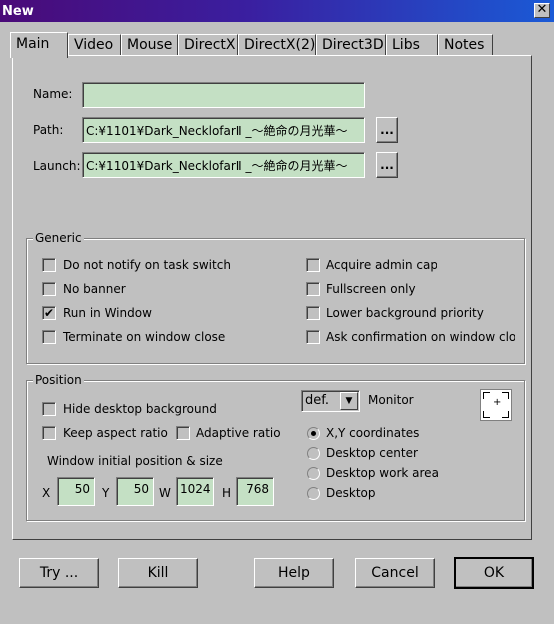 This screenshot has width=554, height=624. Describe the element at coordinates (158, 573) in the screenshot. I see `kill-button: Kill` at that location.